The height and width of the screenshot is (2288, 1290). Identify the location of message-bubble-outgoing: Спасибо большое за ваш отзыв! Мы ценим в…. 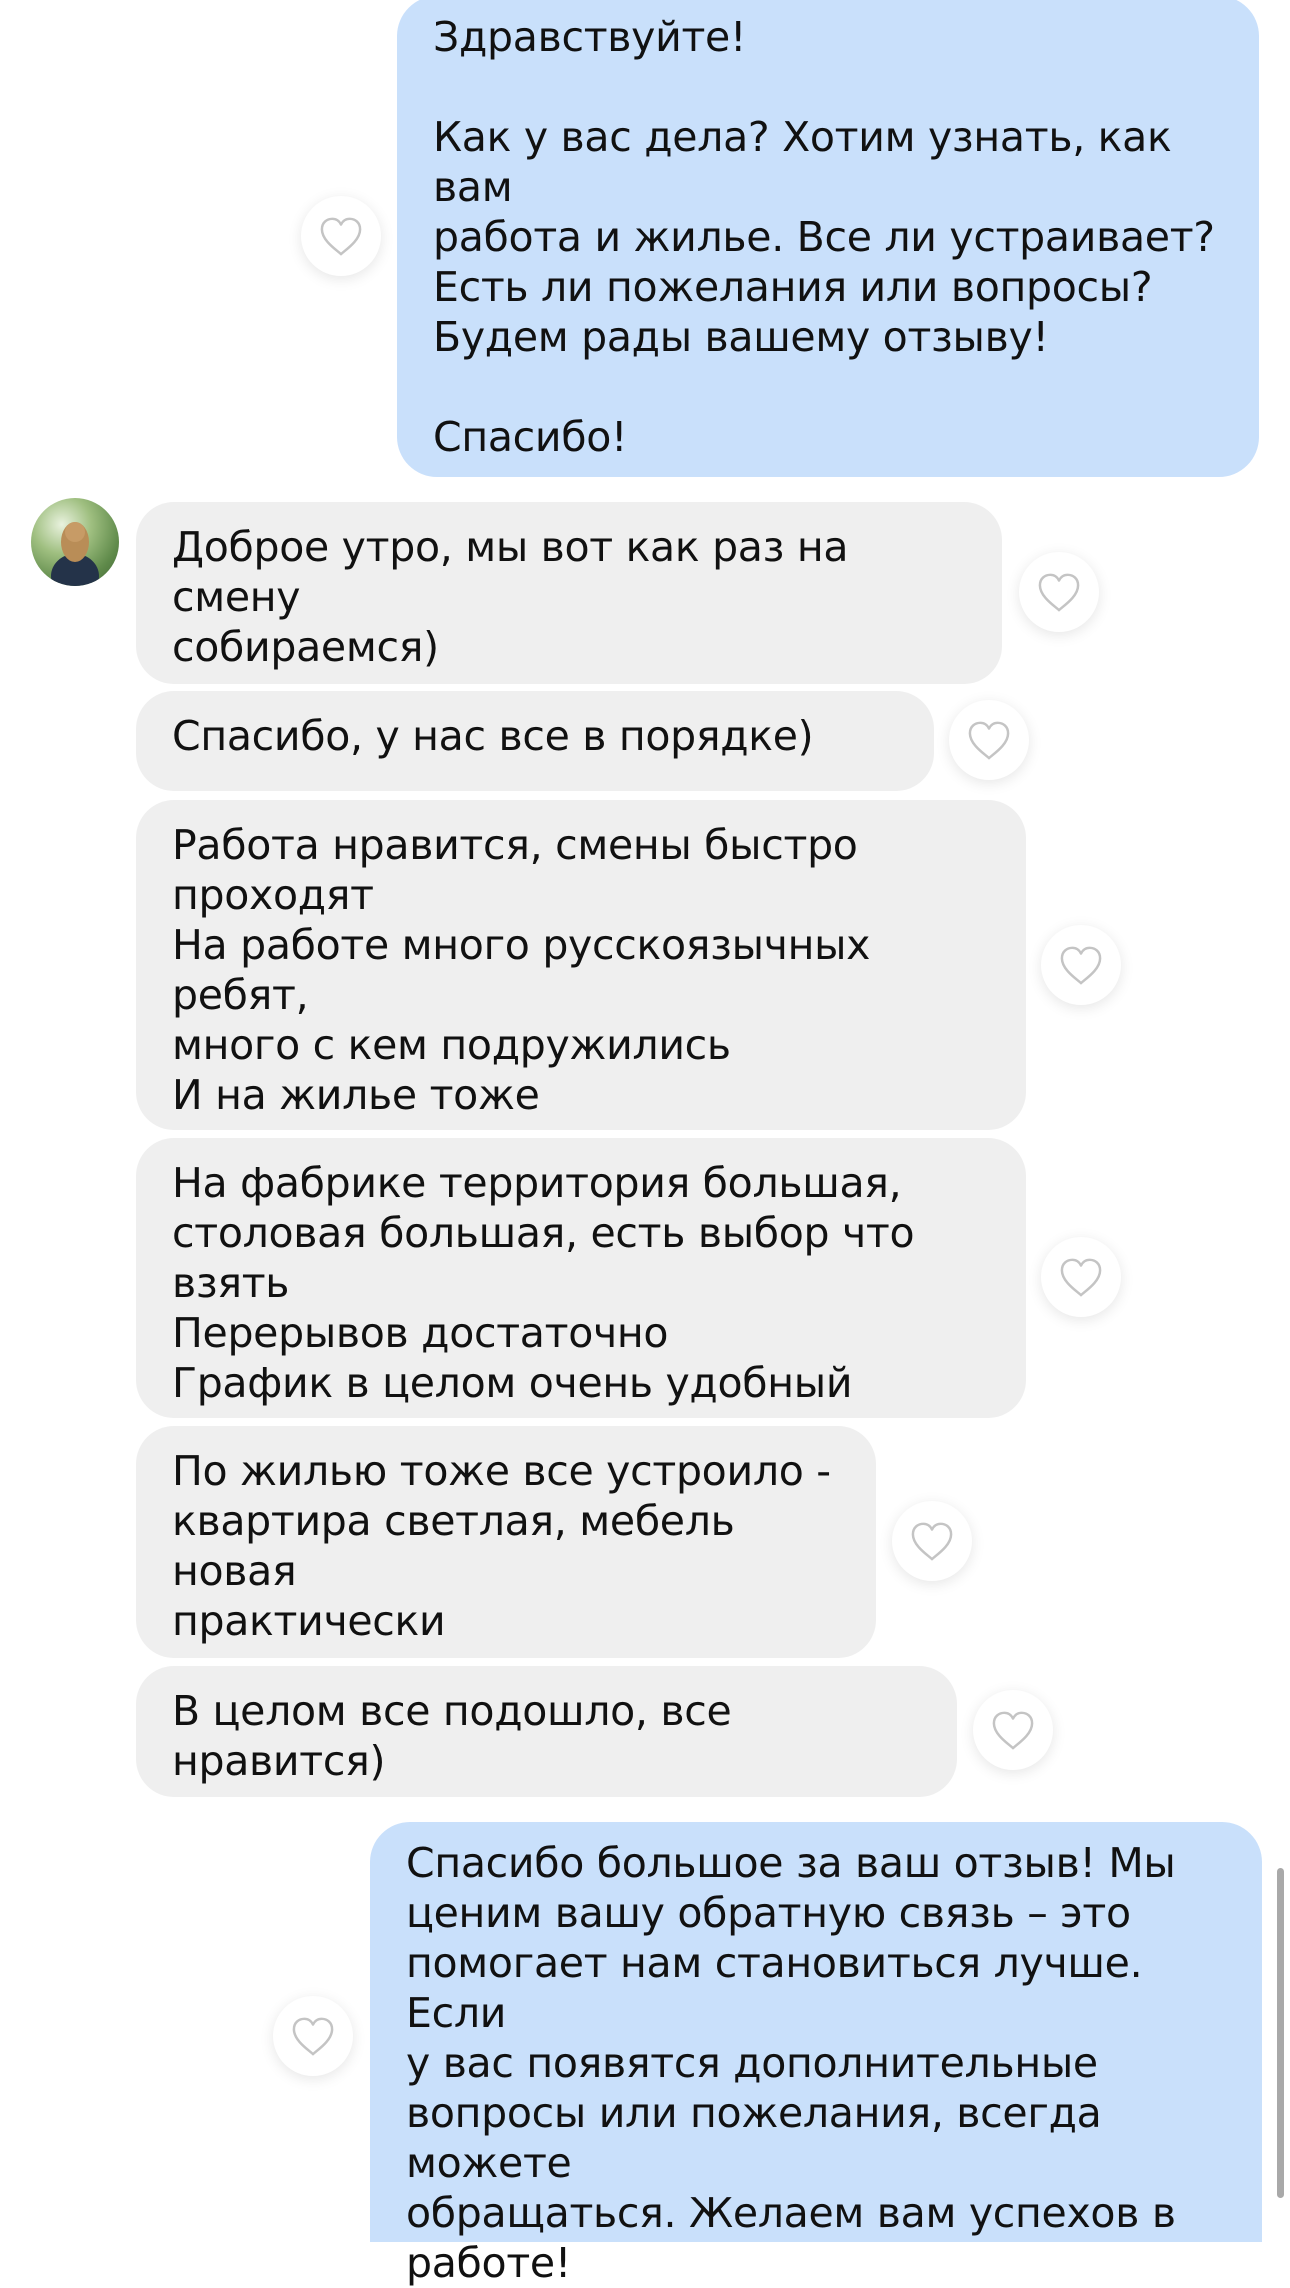
(816, 2054).